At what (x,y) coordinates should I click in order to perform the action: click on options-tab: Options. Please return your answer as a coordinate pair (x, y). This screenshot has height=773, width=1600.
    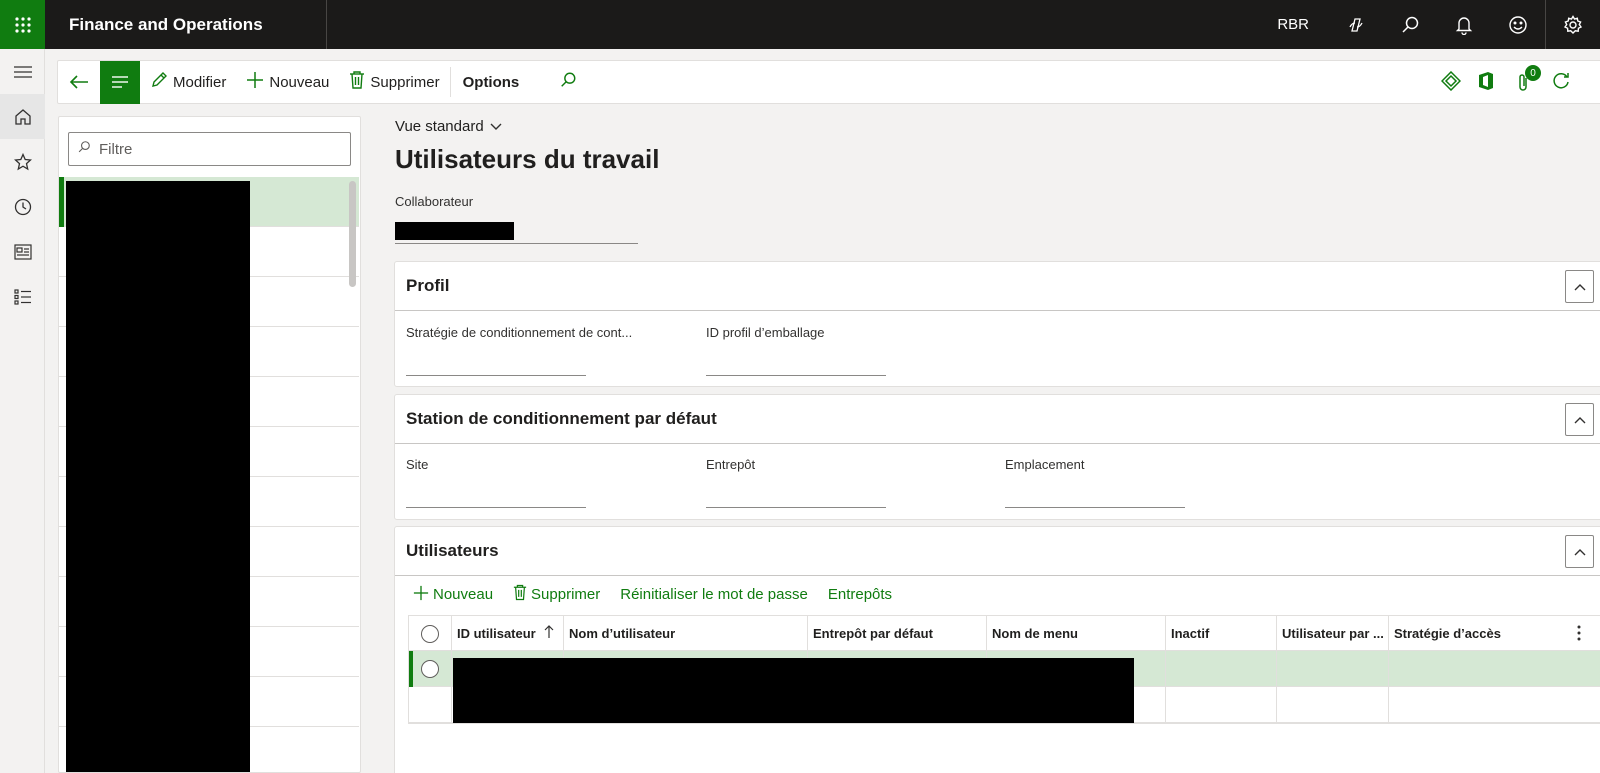
    Looking at the image, I should click on (491, 82).